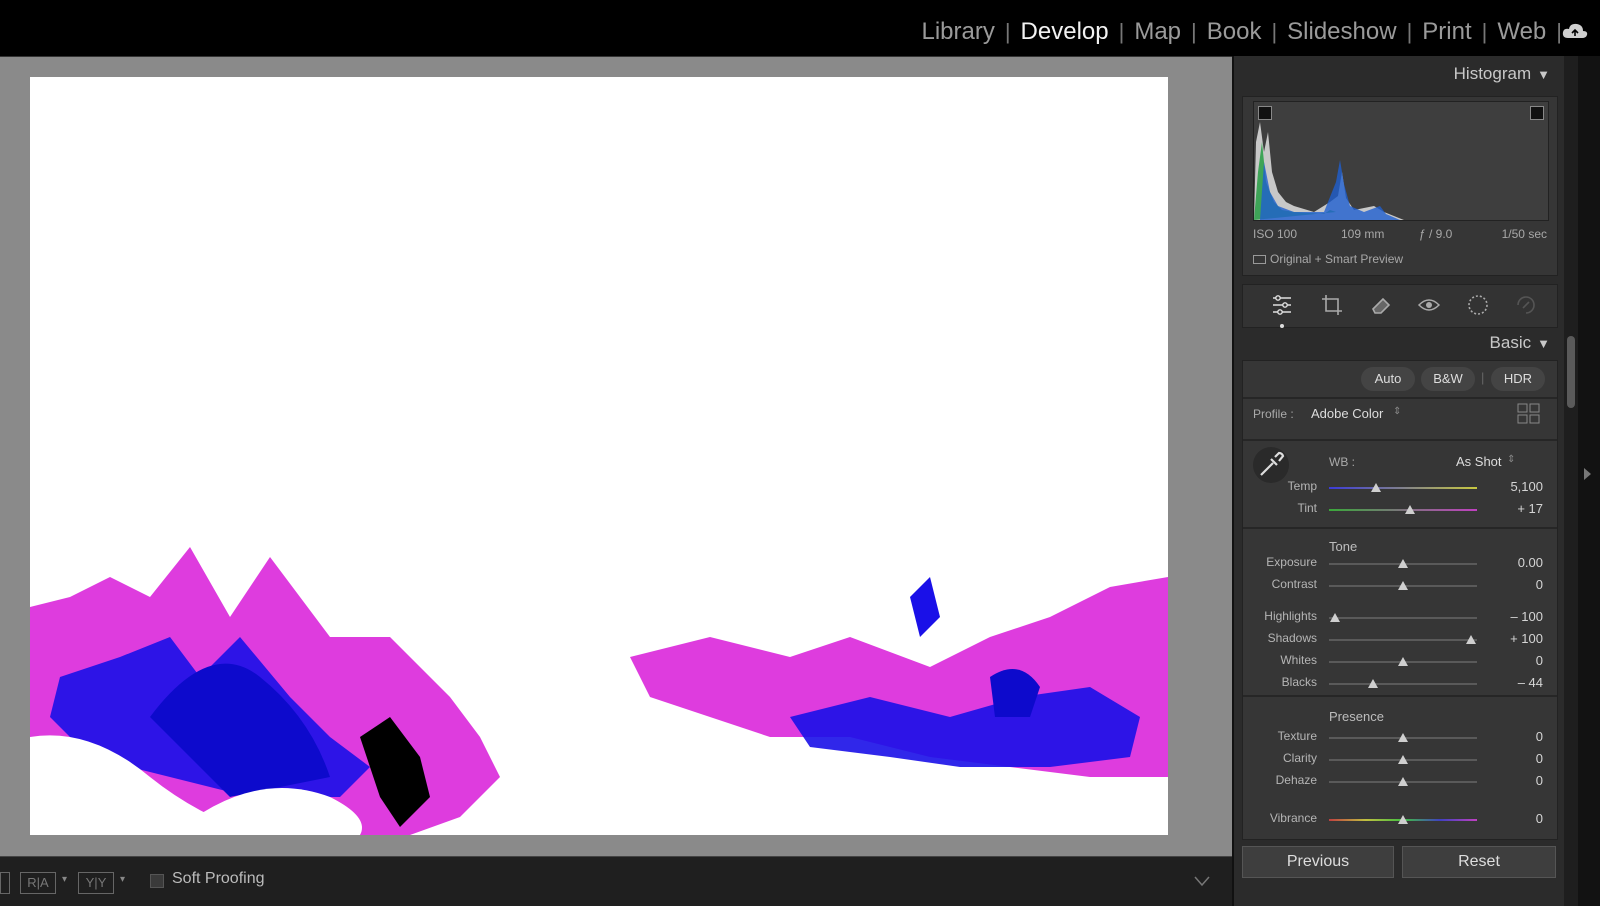  Describe the element at coordinates (1403, 585) in the screenshot. I see `slider-thumb-contrast` at that location.